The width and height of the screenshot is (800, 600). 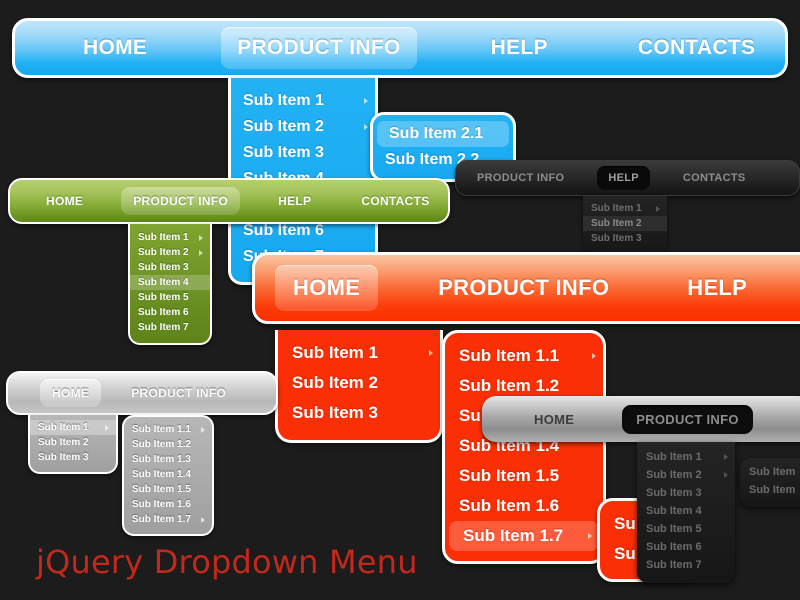 What do you see at coordinates (161, 459) in the screenshot?
I see `dropdown-item-label: Sub Item 1.3` at bounding box center [161, 459].